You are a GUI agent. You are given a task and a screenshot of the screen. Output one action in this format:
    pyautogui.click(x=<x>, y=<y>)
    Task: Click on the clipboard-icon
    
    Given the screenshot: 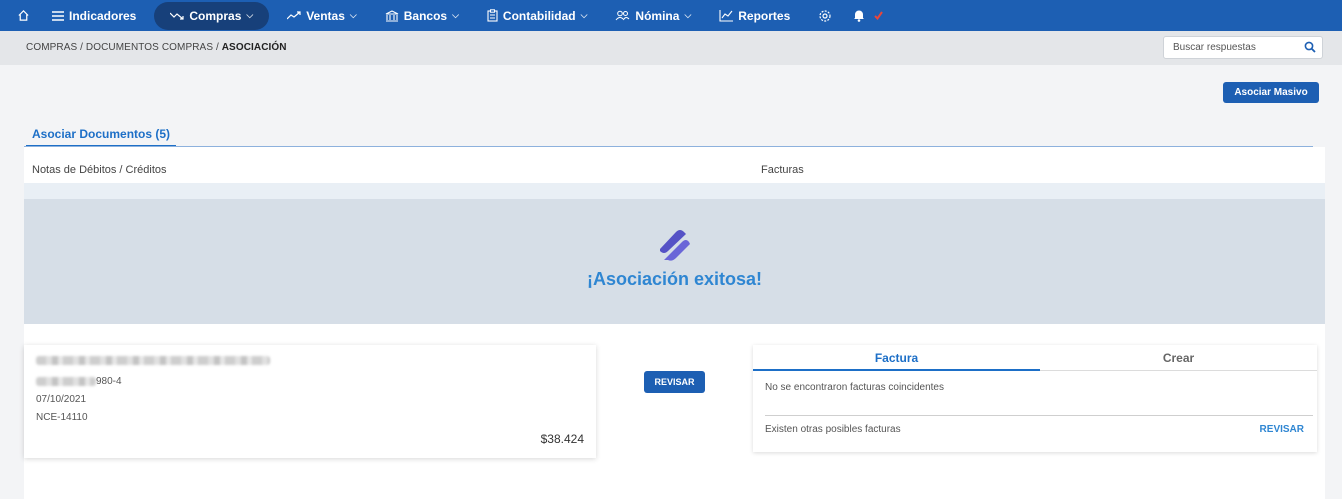 What is the action you would take?
    pyautogui.click(x=492, y=15)
    